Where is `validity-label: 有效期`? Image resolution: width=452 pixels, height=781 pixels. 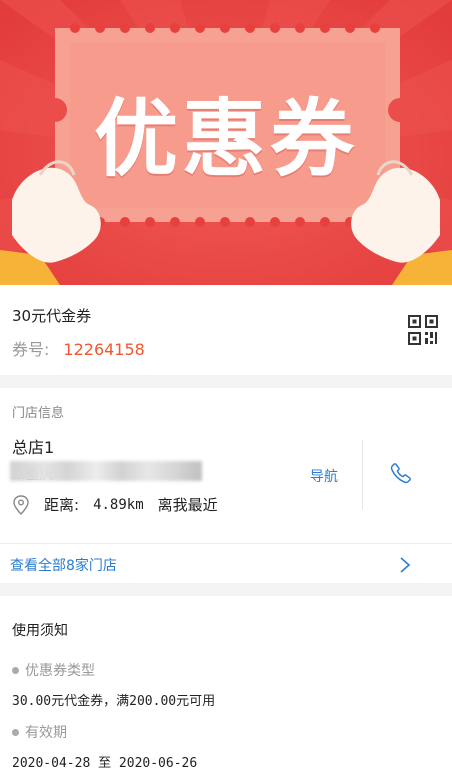 validity-label: 有效期 is located at coordinates (39, 732).